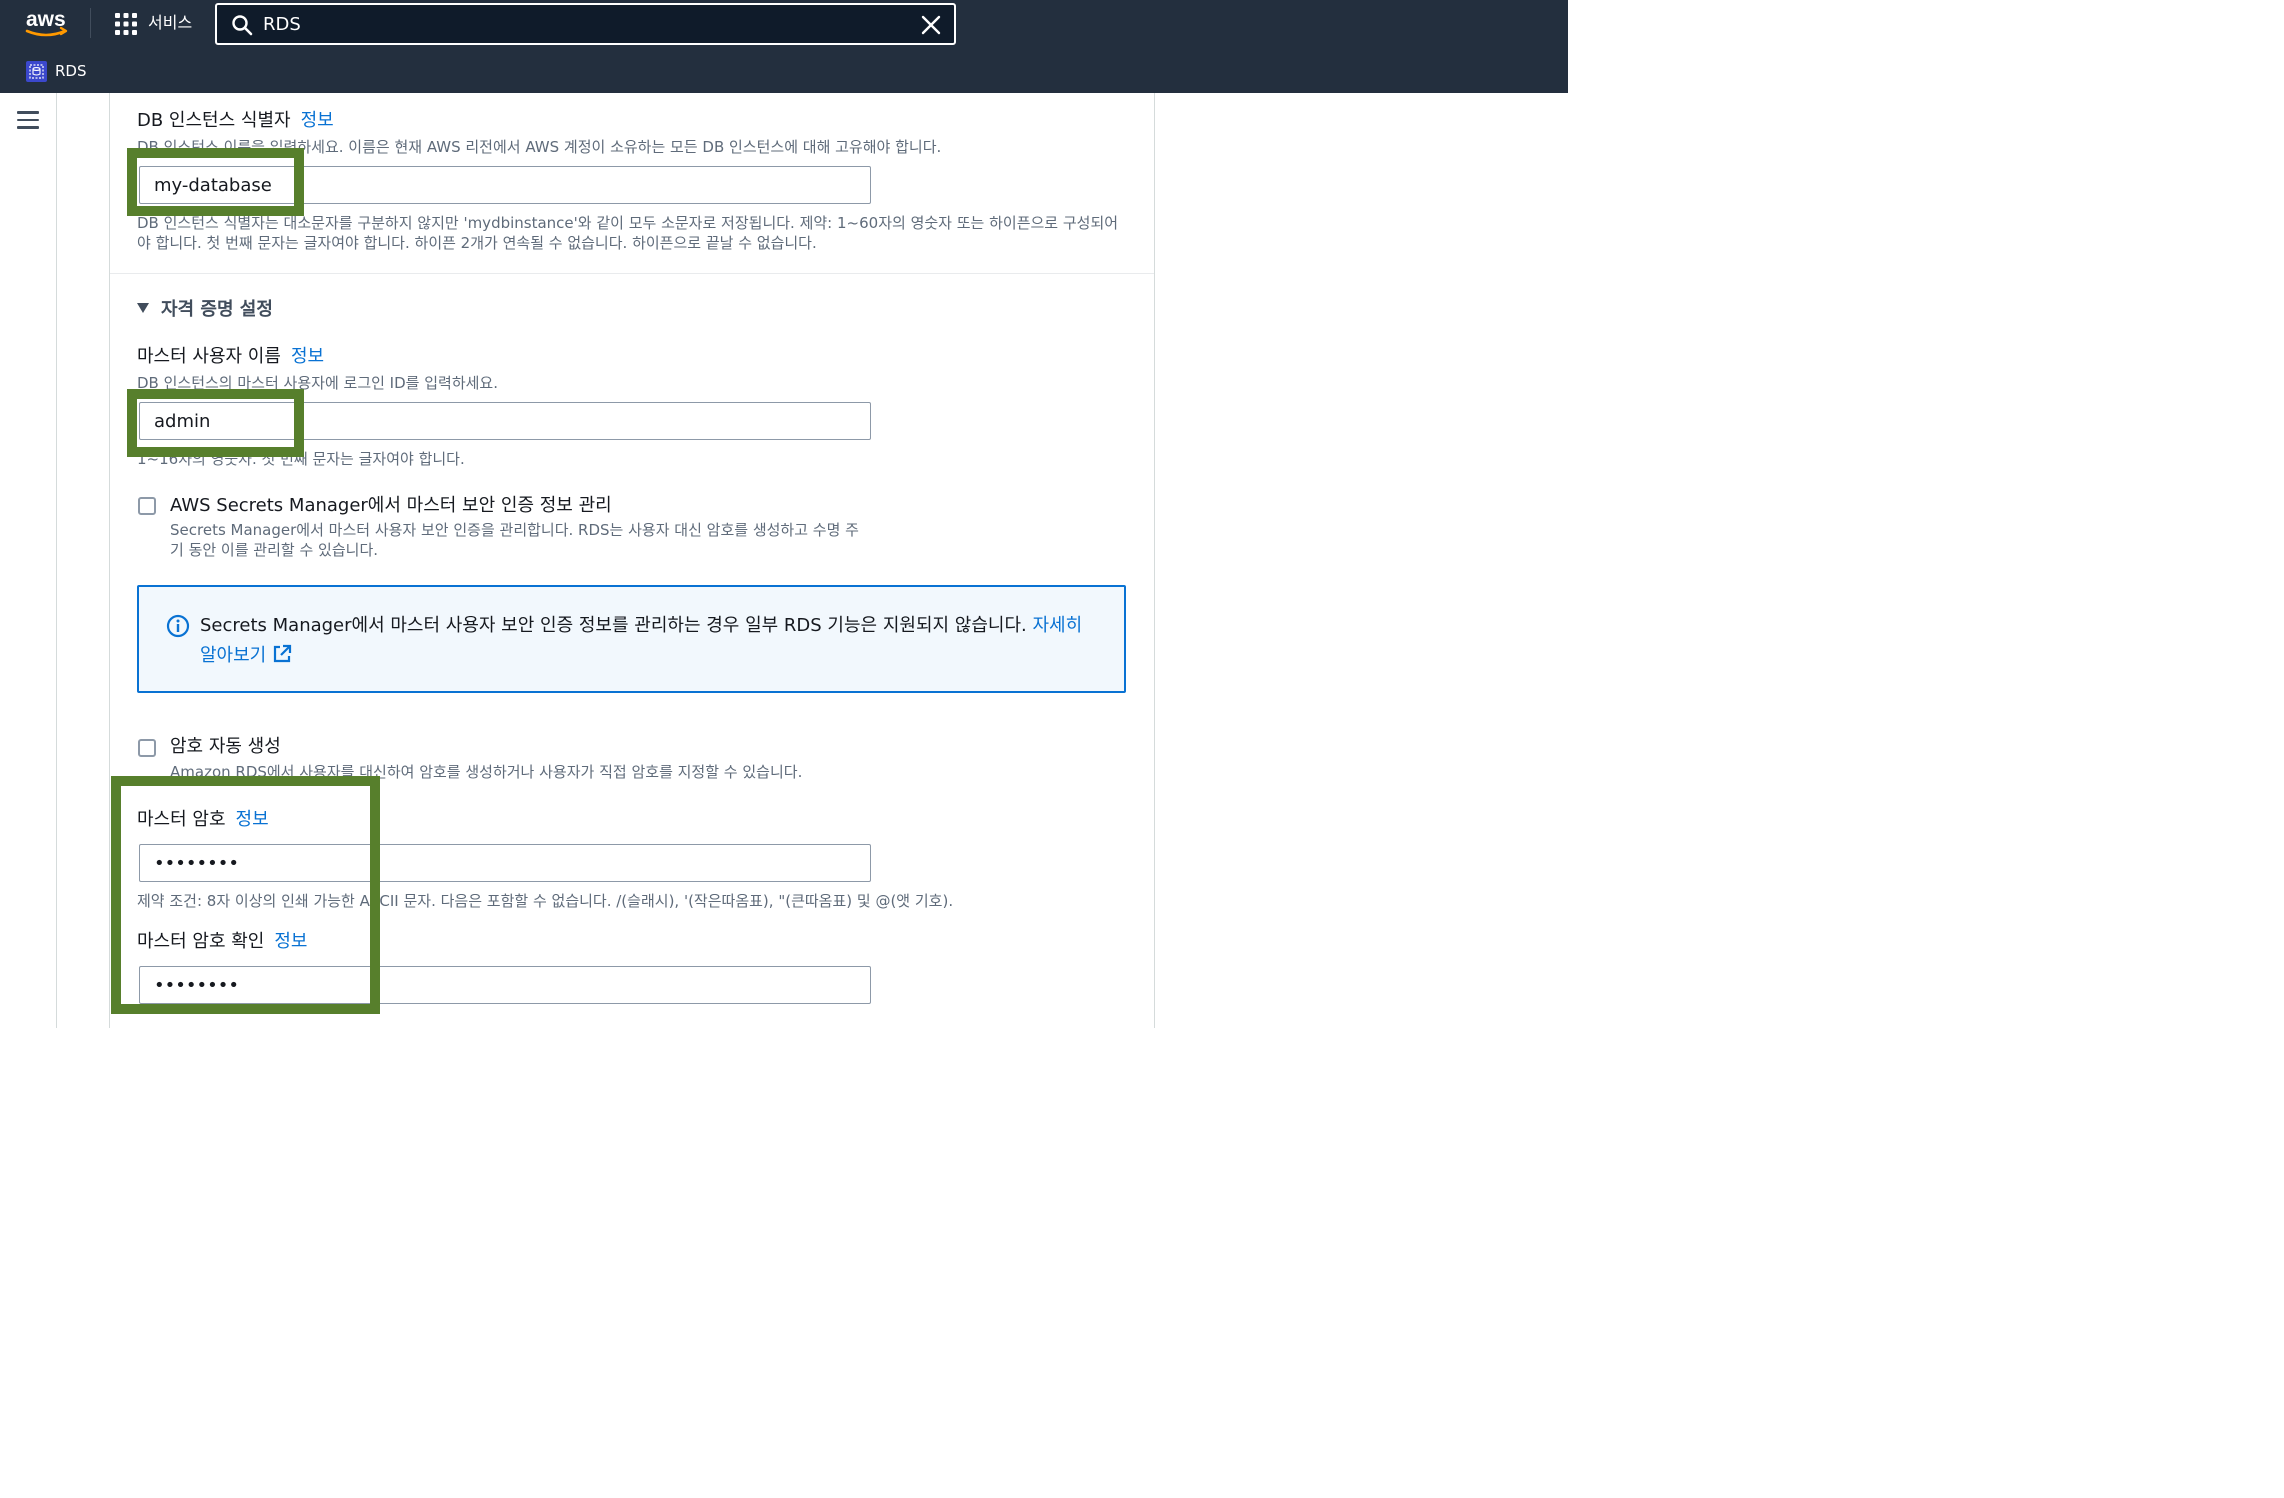 The image size is (2284, 1498). I want to click on auto-generate-password-checkbox, so click(147, 748).